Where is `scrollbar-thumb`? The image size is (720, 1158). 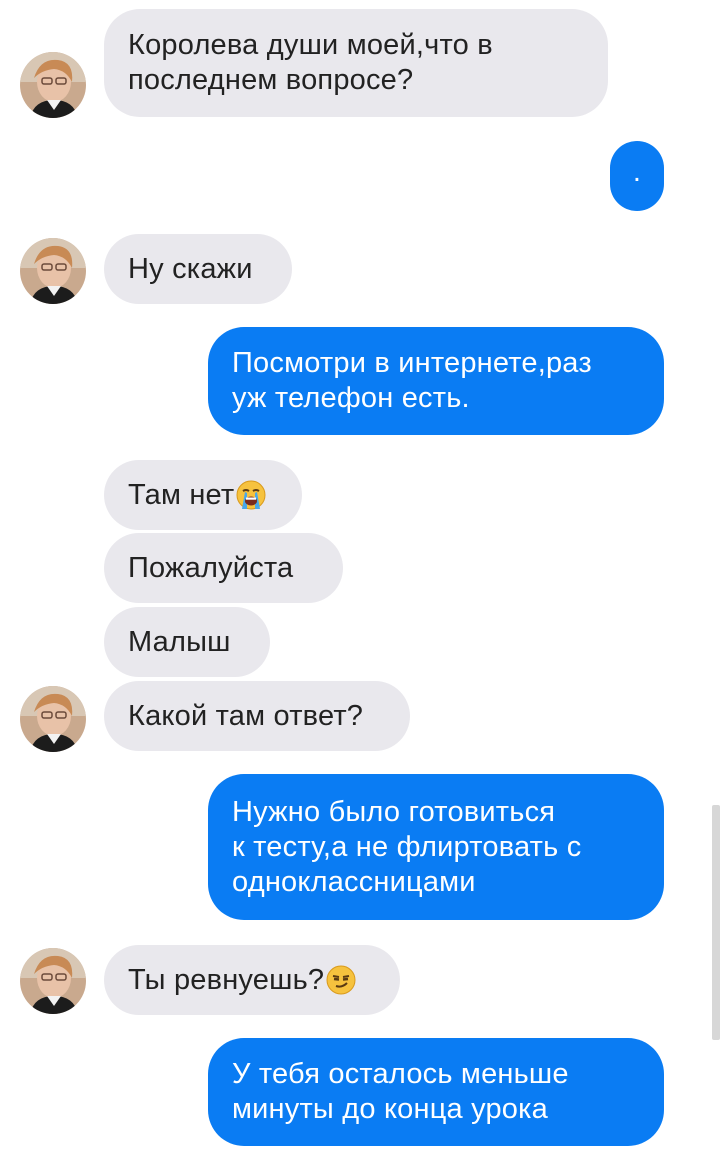 scrollbar-thumb is located at coordinates (716, 922).